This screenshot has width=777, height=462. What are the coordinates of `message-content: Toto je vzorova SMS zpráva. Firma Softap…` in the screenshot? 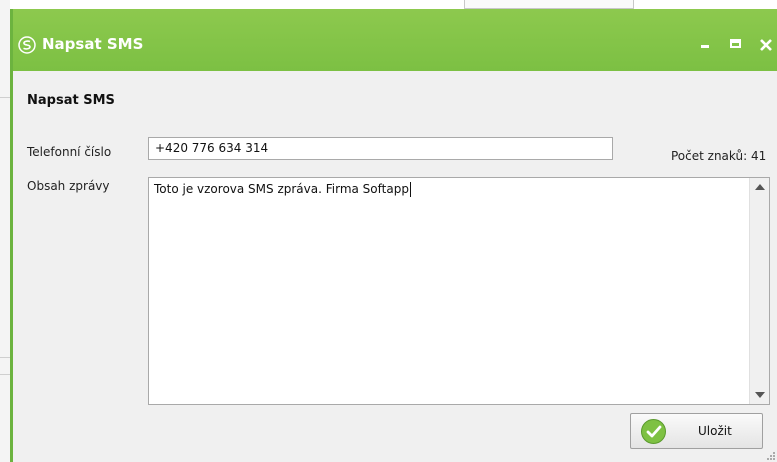 It's located at (282, 189).